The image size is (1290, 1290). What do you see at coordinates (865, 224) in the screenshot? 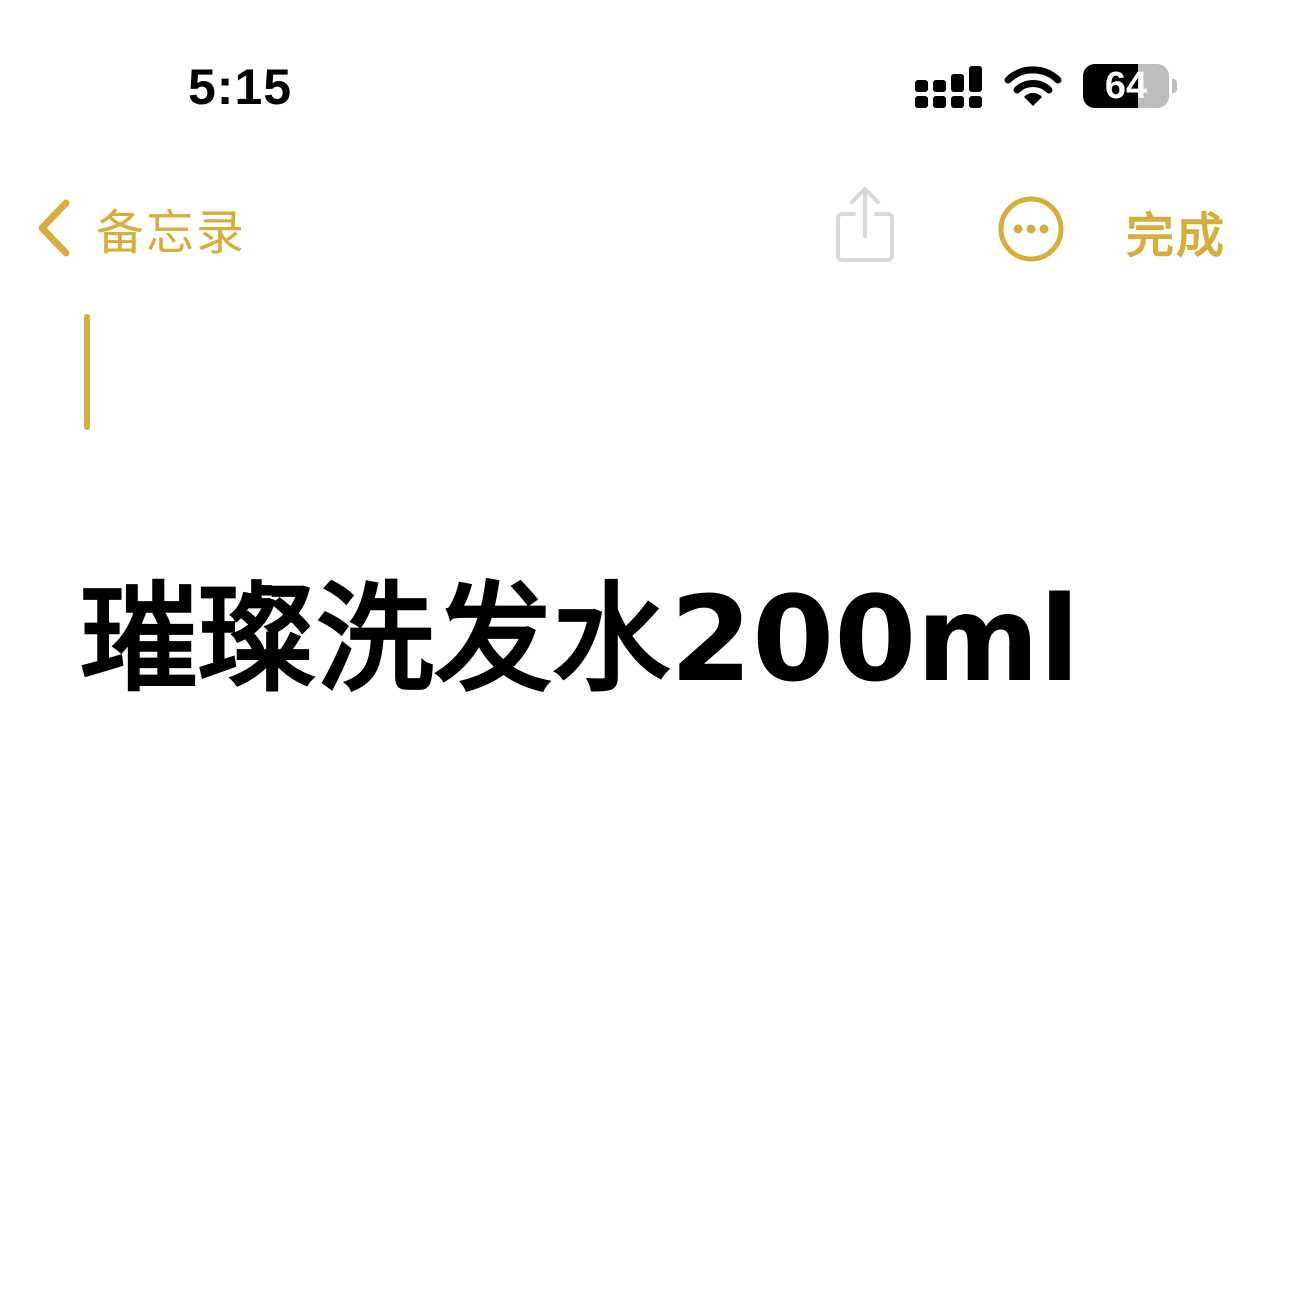
I see `share-icon` at bounding box center [865, 224].